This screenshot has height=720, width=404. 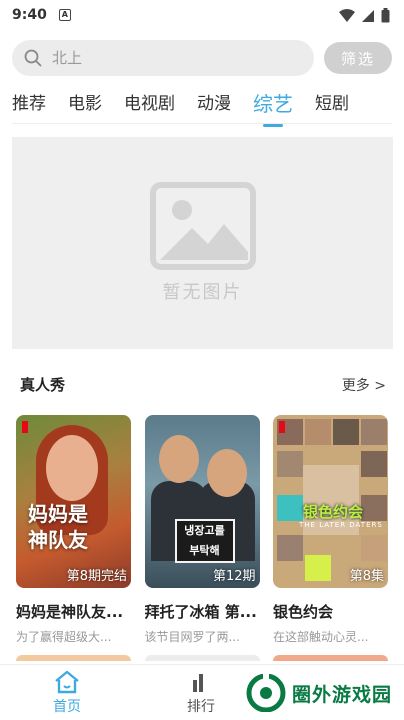 What do you see at coordinates (202, 292) in the screenshot?
I see `no-image-label: 暂无图片` at bounding box center [202, 292].